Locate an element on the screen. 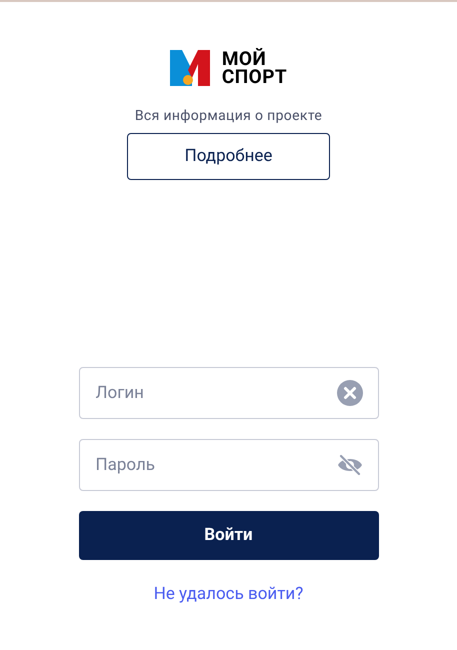 Image resolution: width=457 pixels, height=650 pixels. more-button: Подробнее is located at coordinates (228, 156).